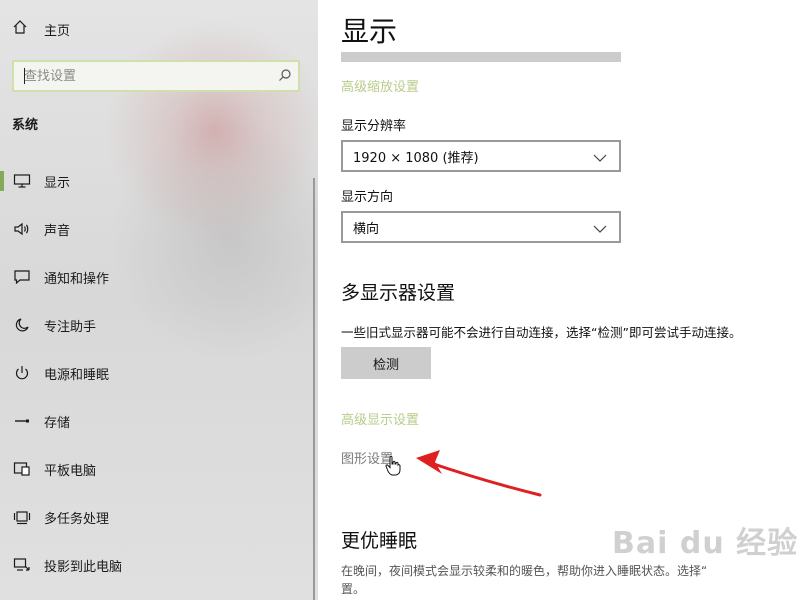 This screenshot has height=600, width=800. Describe the element at coordinates (367, 197) in the screenshot. I see `orientation-label: 显示方向` at that location.